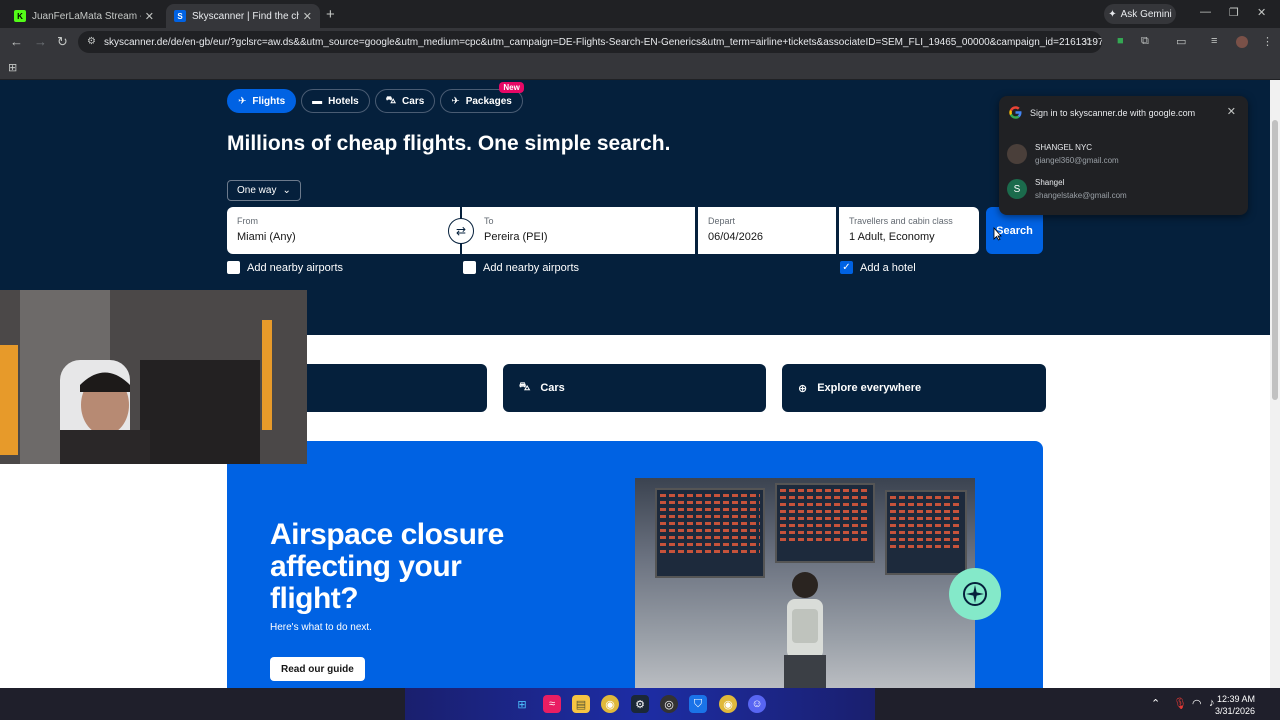 This screenshot has width=1280, height=720. What do you see at coordinates (610, 704) in the screenshot?
I see `chrome-icon: ◉` at bounding box center [610, 704].